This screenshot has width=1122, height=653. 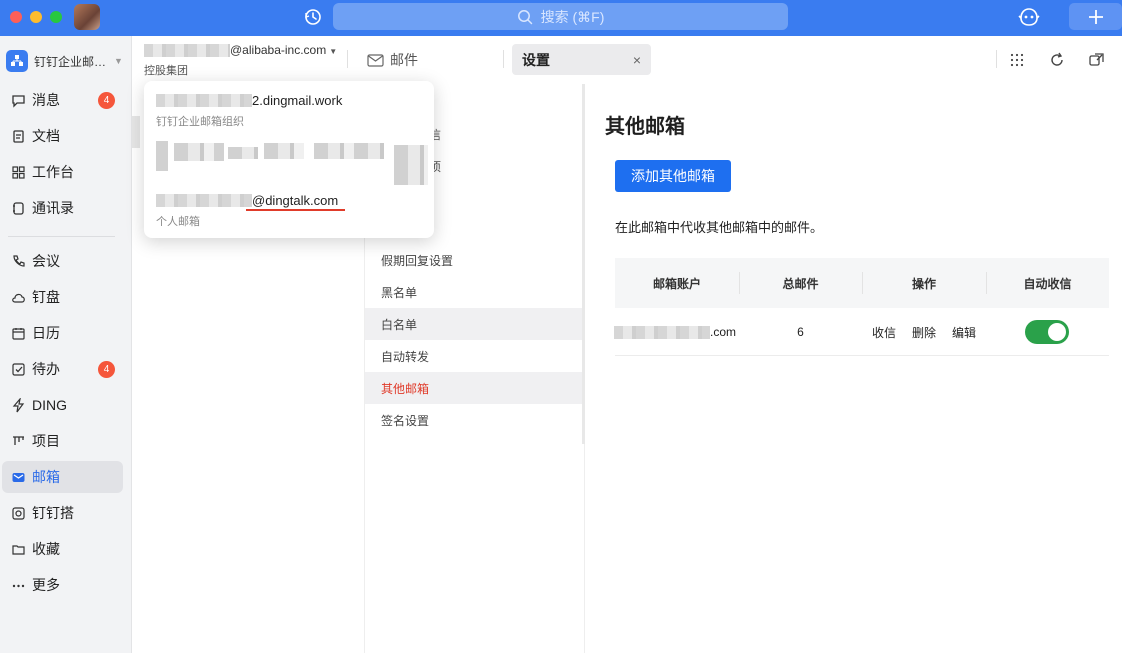 I want to click on sidebar-item-label: DING, so click(x=49, y=405).